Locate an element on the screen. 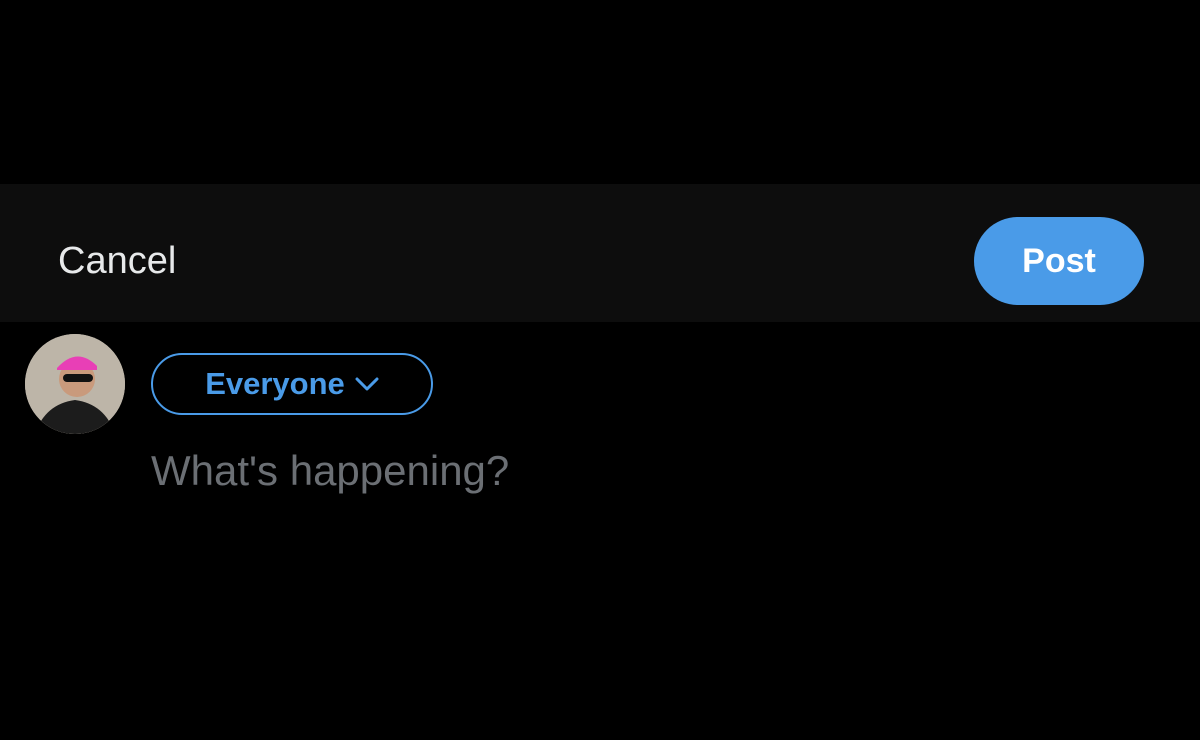  compose-placeholder: What's happening? is located at coordinates (330, 470).